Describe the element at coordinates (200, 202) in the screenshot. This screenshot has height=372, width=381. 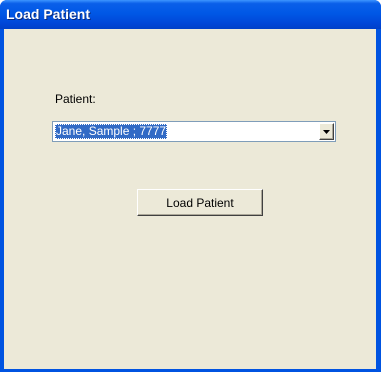
I see `load-patient-button: Load Patient` at that location.